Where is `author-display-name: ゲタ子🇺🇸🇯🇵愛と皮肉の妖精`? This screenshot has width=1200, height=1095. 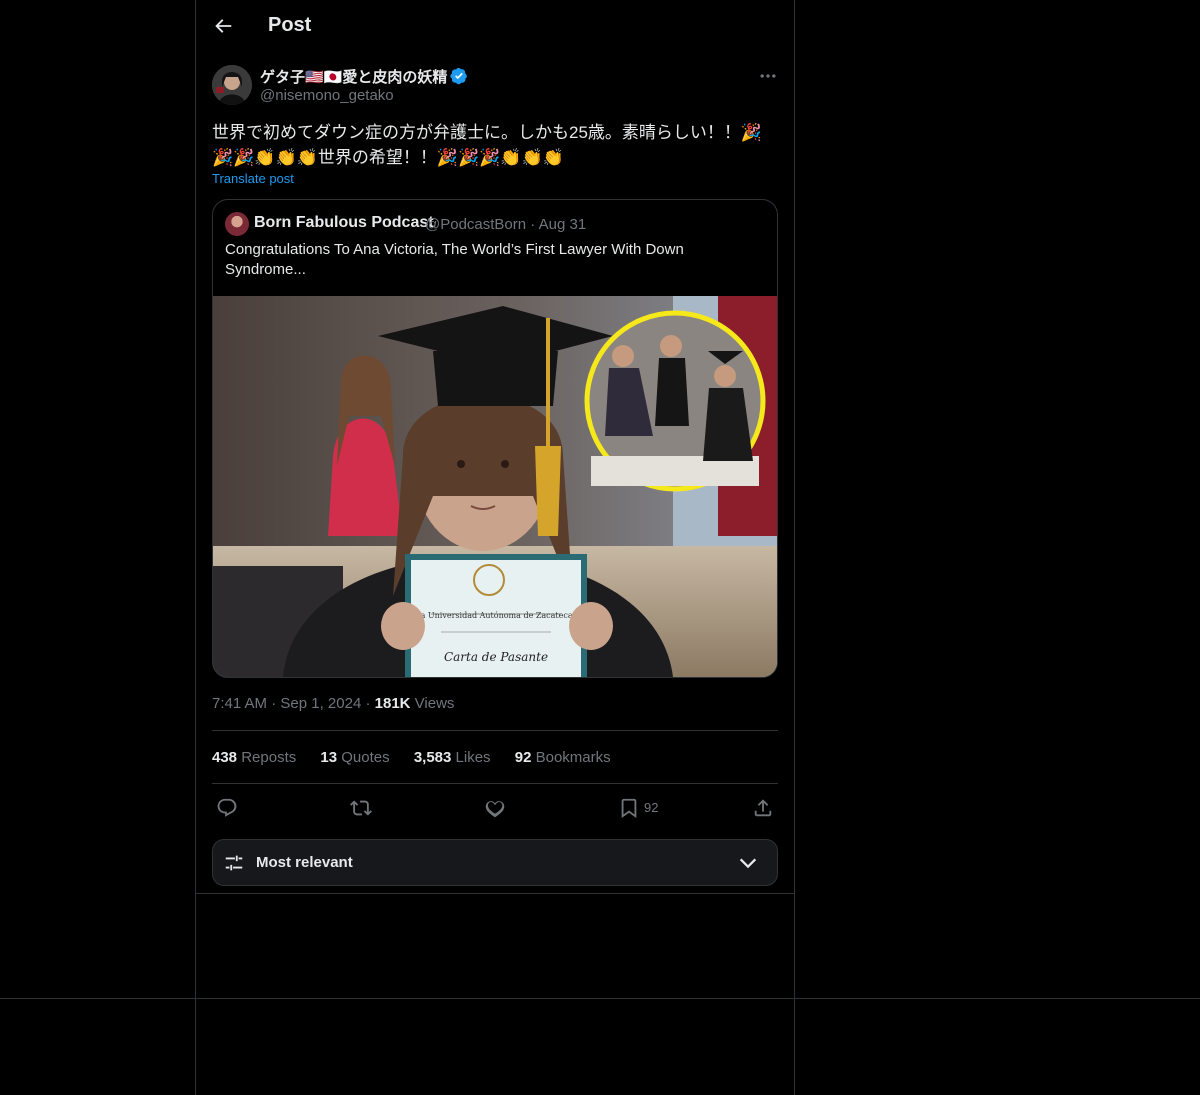 author-display-name: ゲタ子🇺🇸🇯🇵愛と皮肉の妖精 is located at coordinates (364, 76).